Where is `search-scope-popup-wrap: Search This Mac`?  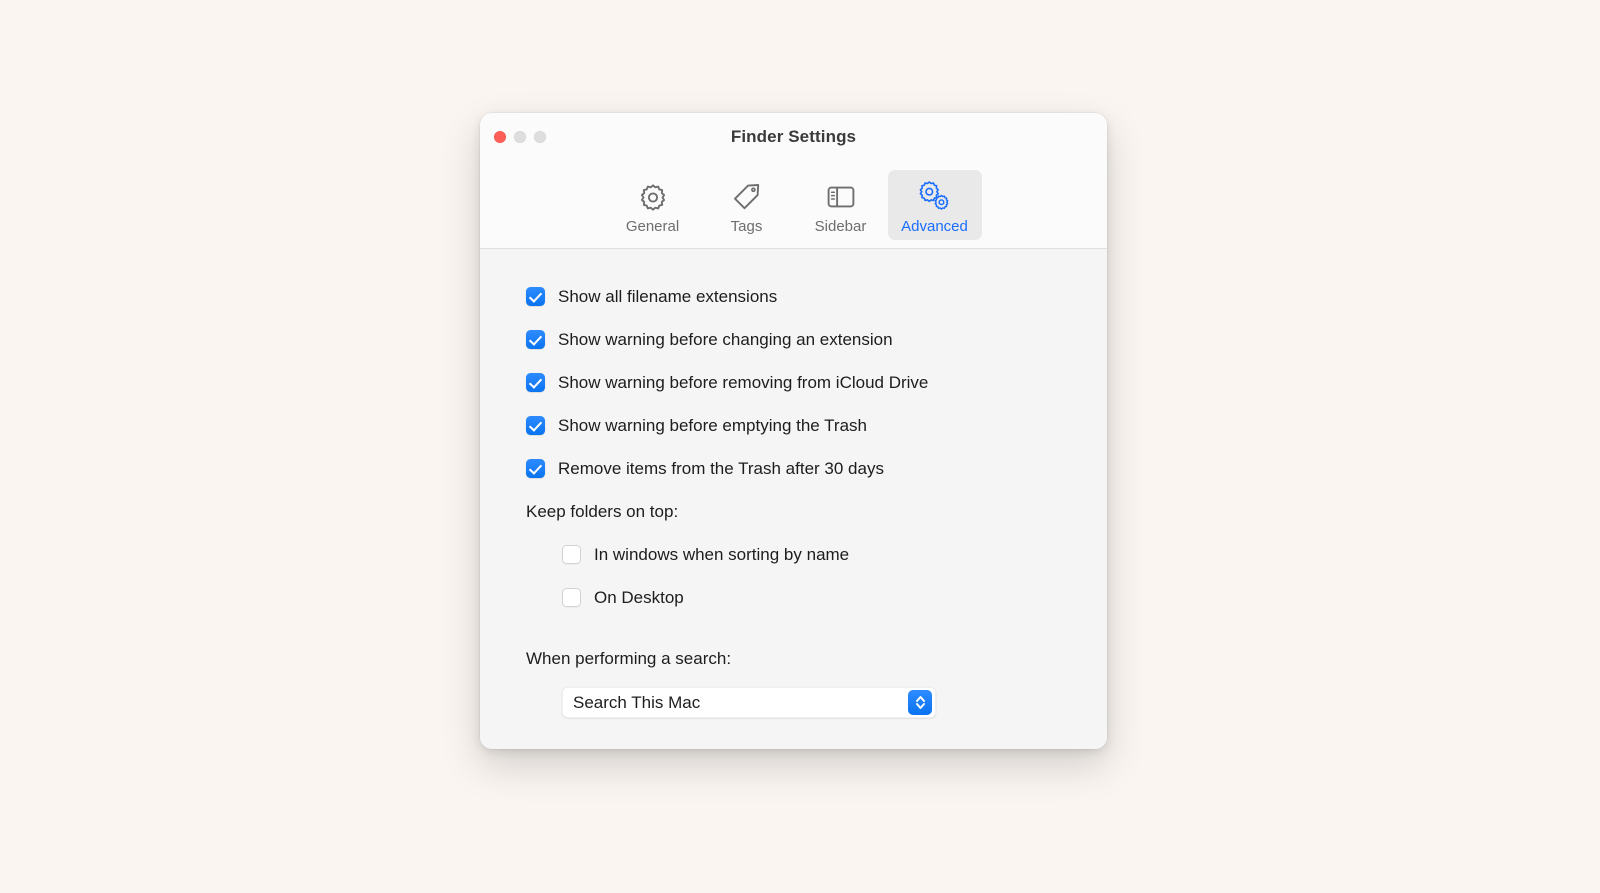
search-scope-popup-wrap: Search This Mac is located at coordinates (793, 702).